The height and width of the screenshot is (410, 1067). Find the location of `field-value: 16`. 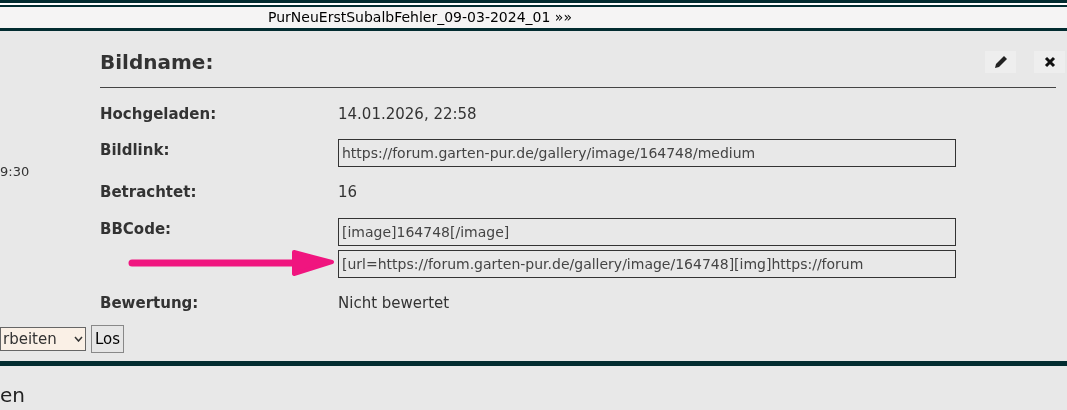

field-value: 16 is located at coordinates (348, 192).